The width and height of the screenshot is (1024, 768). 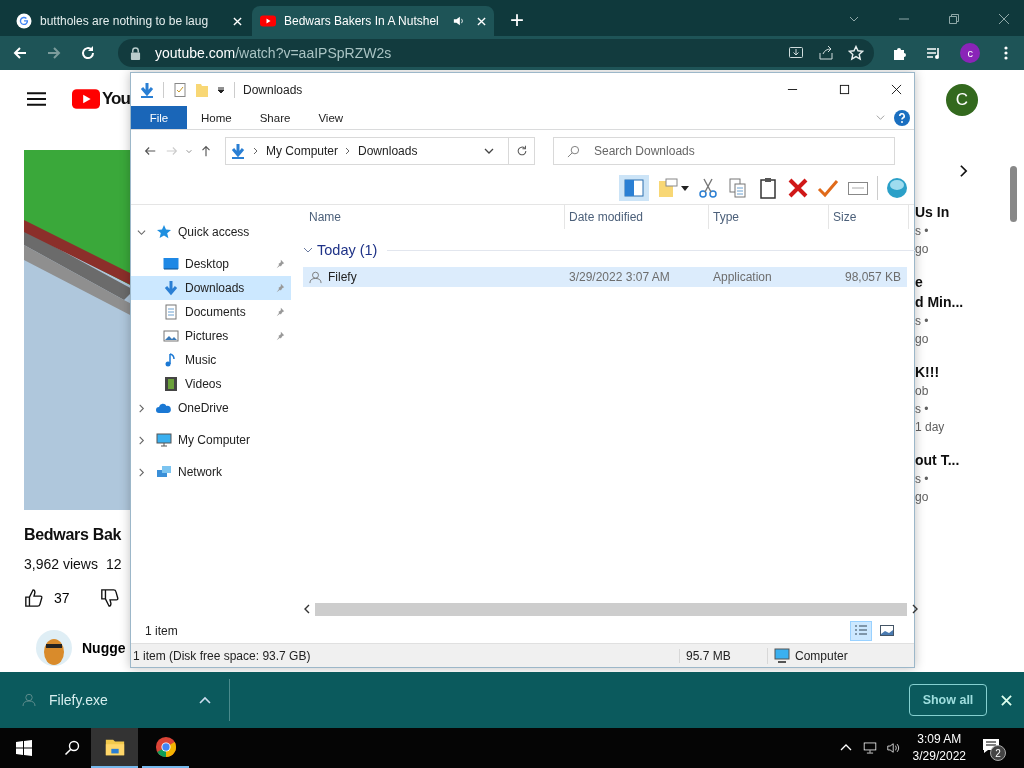 I want to click on paste-icon, so click(x=768, y=188).